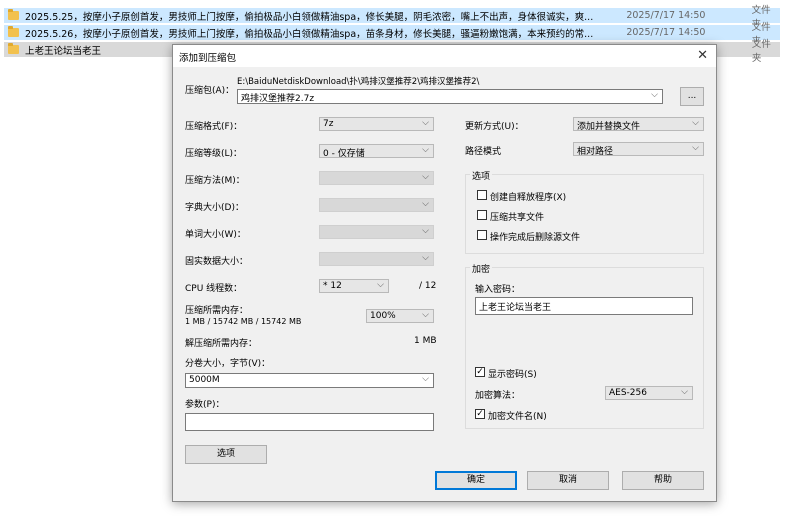 This screenshot has width=800, height=529. Describe the element at coordinates (584, 306) in the screenshot. I see `password-input: 上老王论坛当老王` at that location.